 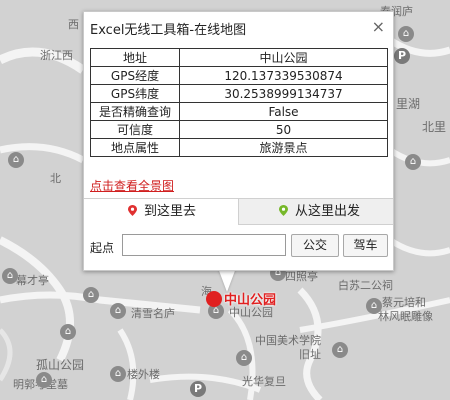 What do you see at coordinates (135, 111) in the screenshot?
I see `table-key: 是否精确查询` at bounding box center [135, 111].